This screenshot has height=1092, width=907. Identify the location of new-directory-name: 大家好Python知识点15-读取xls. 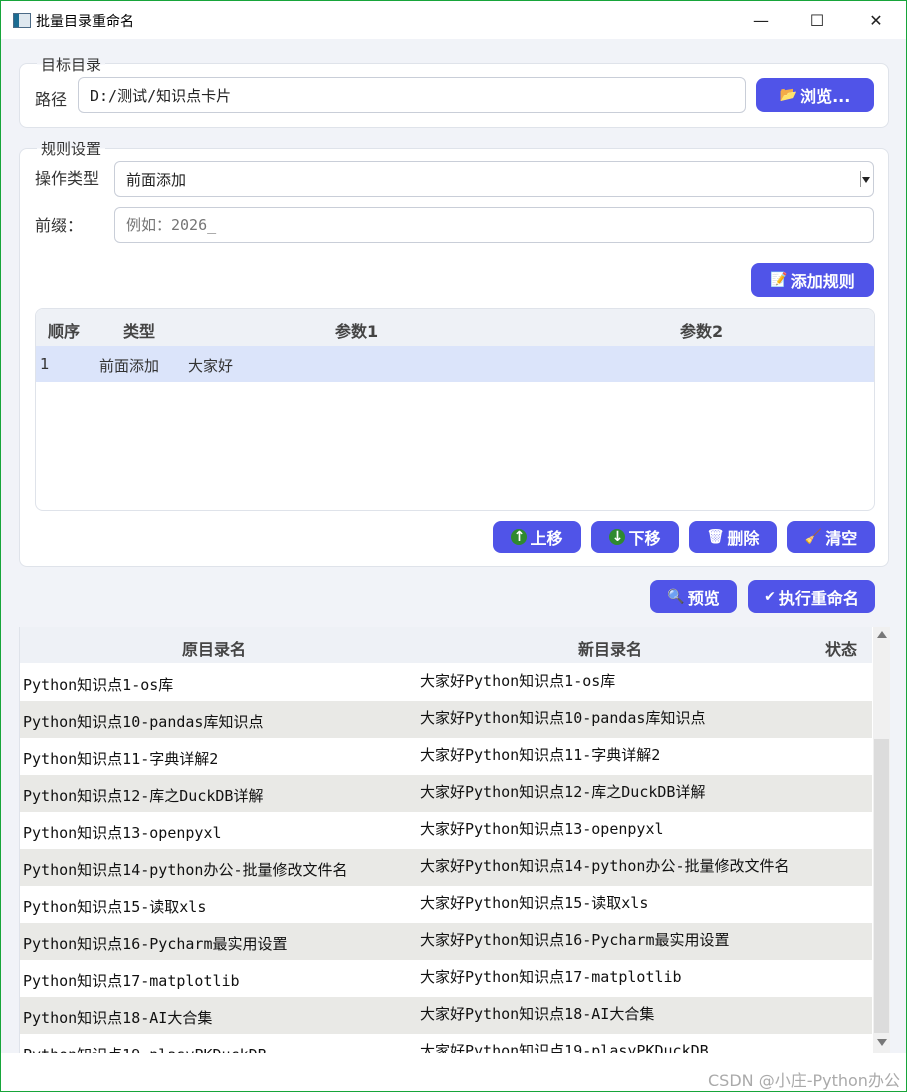
(534, 903).